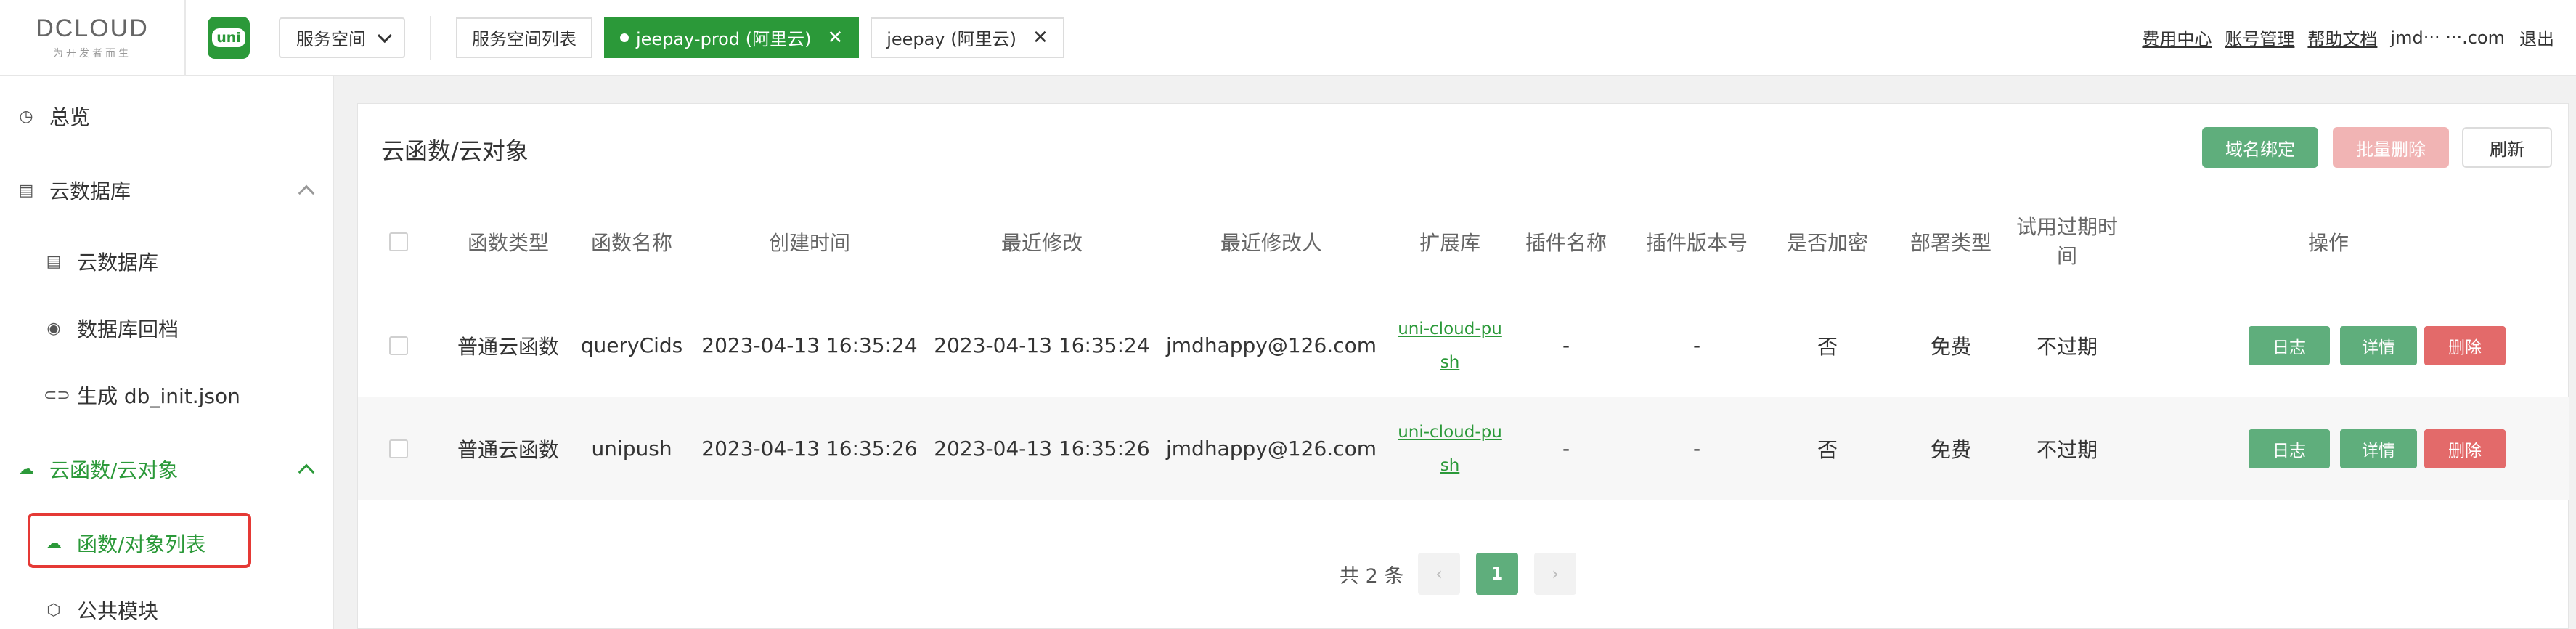 This screenshot has height=629, width=2576. I want to click on space-dropdown: 服务空间, so click(342, 37).